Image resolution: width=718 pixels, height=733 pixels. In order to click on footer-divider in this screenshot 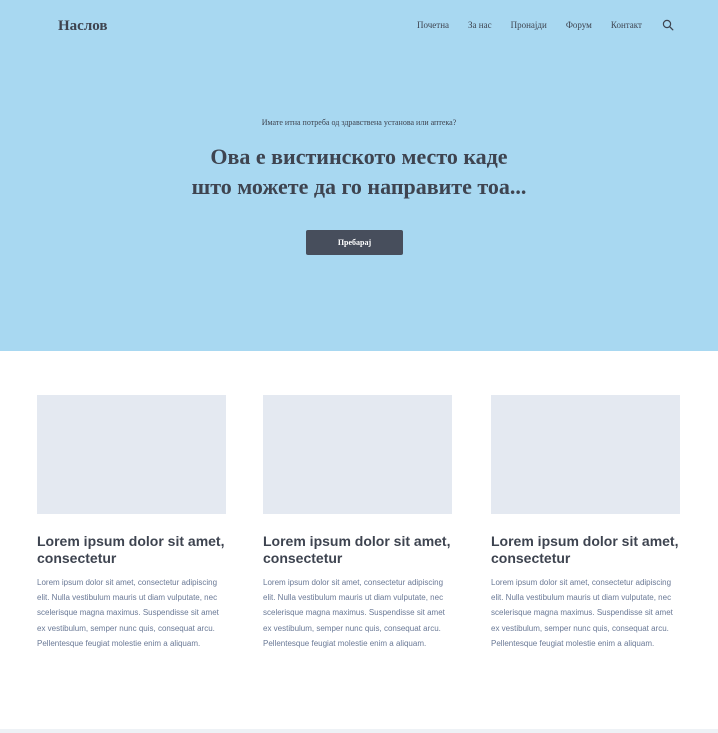, I will do `click(359, 731)`.